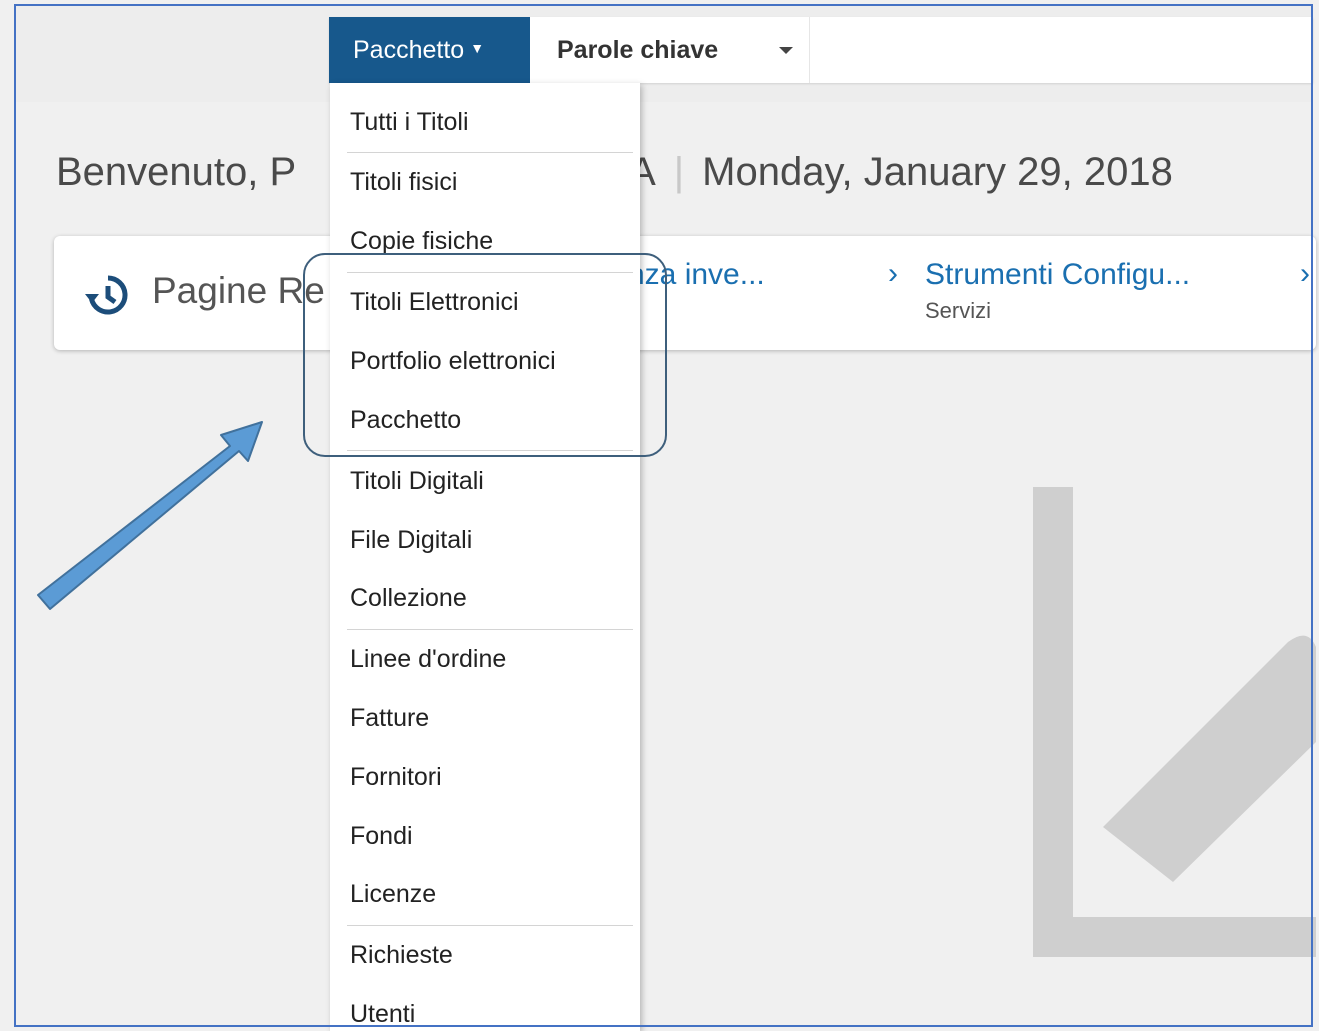  I want to click on menu-item-fornitori: Fornitori, so click(396, 777).